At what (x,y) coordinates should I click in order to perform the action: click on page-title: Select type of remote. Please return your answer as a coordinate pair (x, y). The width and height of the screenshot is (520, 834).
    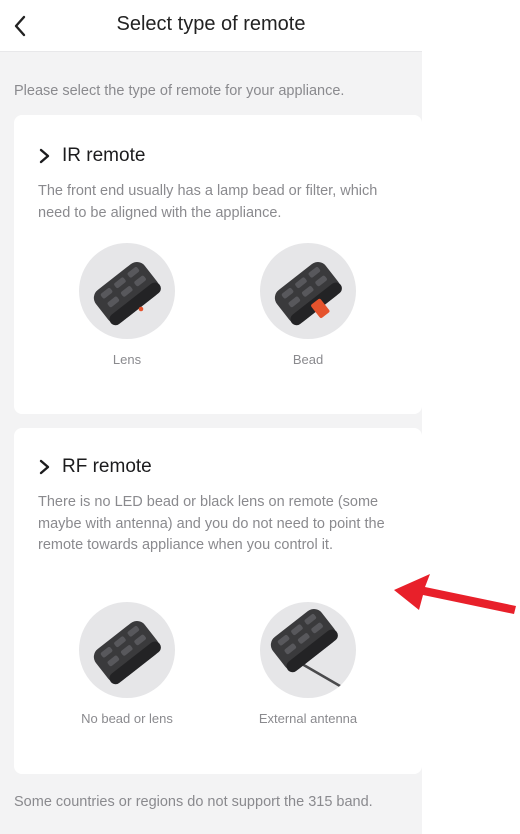
    Looking at the image, I should click on (211, 24).